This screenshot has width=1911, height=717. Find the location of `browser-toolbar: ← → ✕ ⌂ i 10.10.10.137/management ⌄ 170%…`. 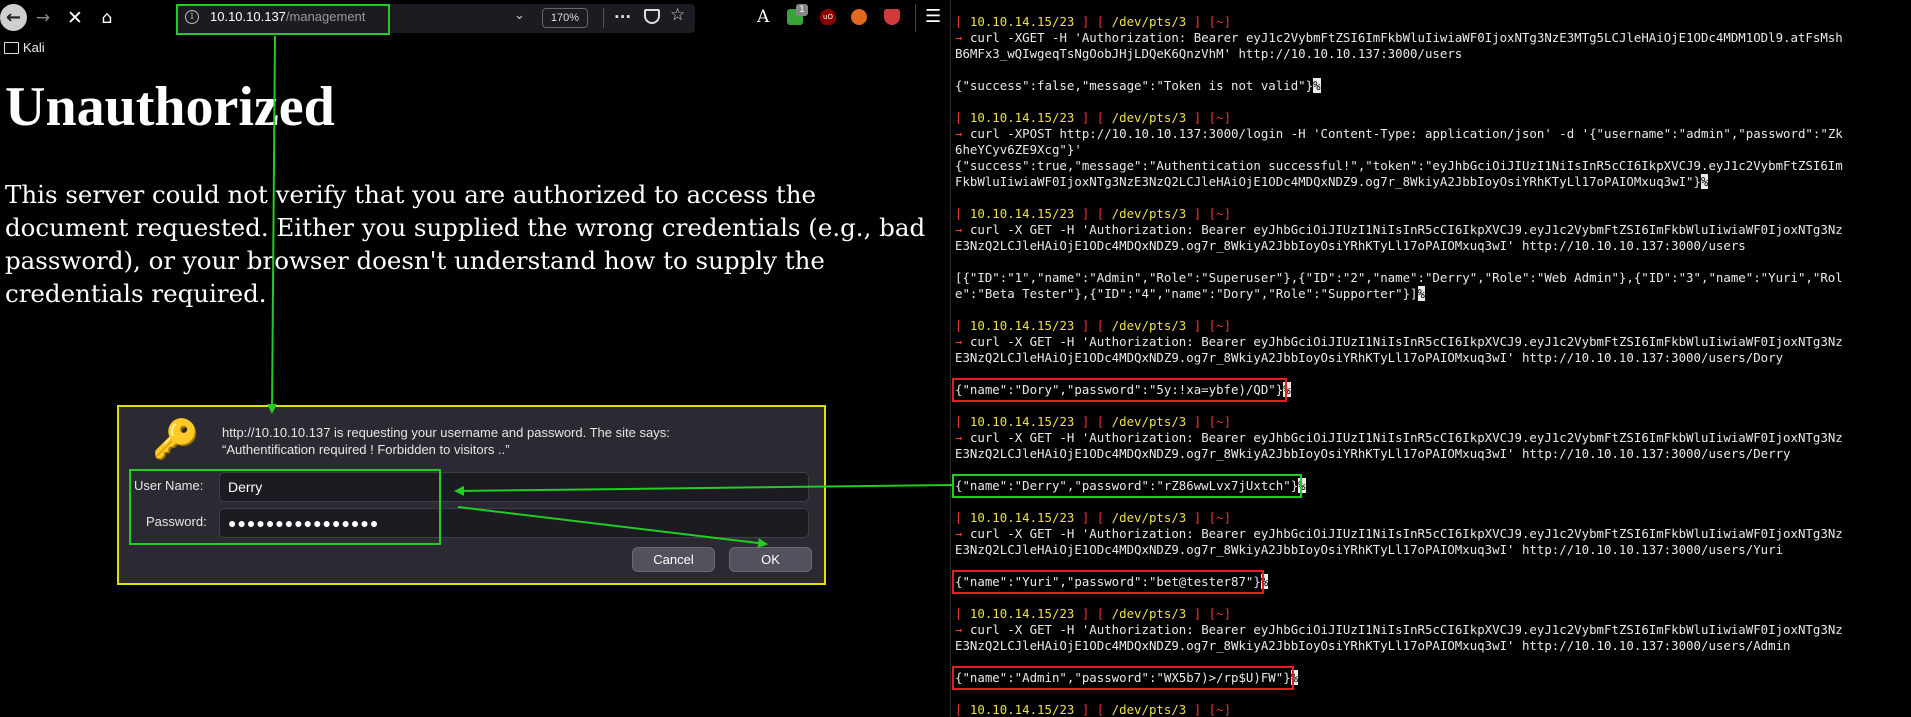

browser-toolbar: ← → ✕ ⌂ i 10.10.10.137/management ⌄ 170%… is located at coordinates (475, 18).